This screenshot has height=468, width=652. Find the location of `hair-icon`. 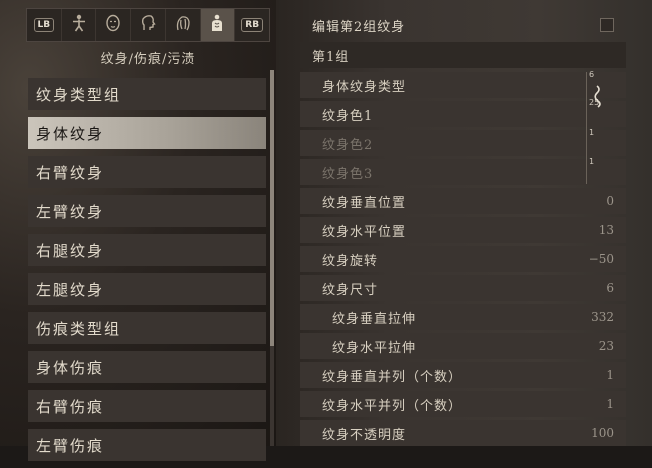

hair-icon is located at coordinates (183, 25).